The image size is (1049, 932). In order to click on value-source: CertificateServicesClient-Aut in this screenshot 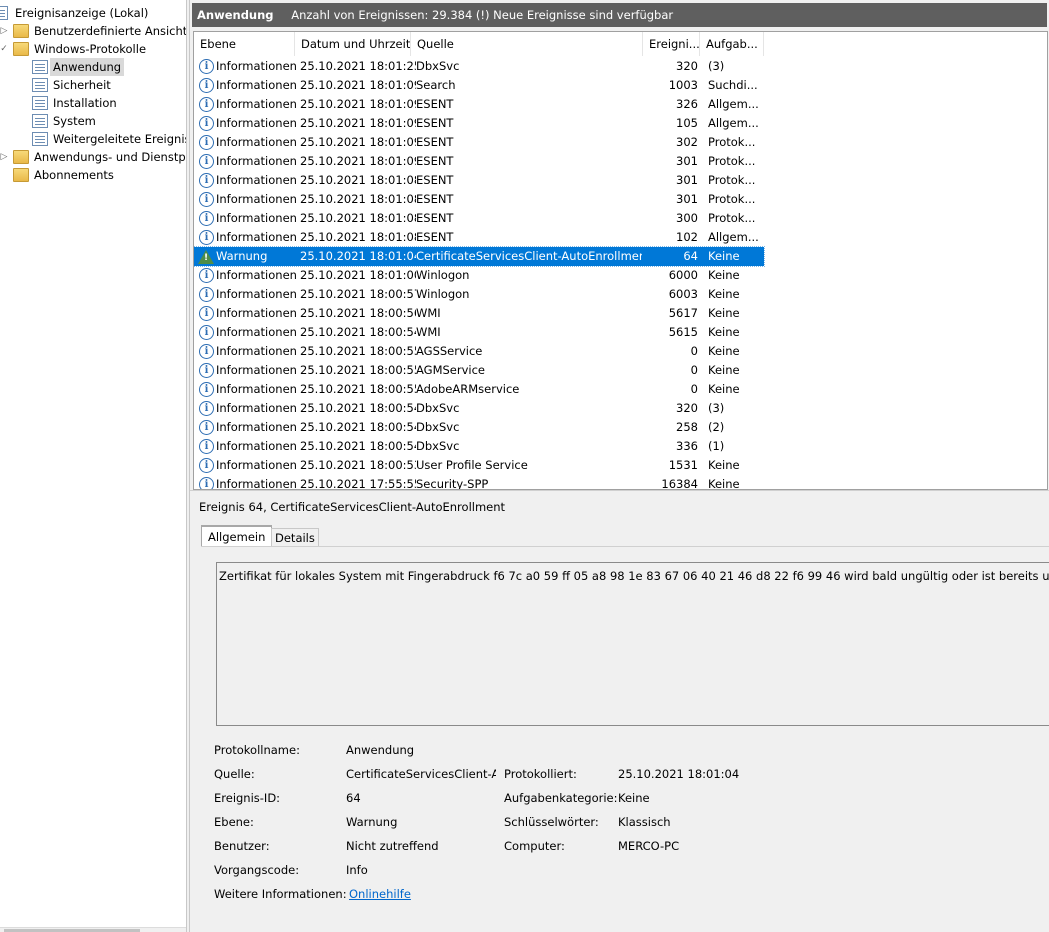, I will do `click(421, 774)`.